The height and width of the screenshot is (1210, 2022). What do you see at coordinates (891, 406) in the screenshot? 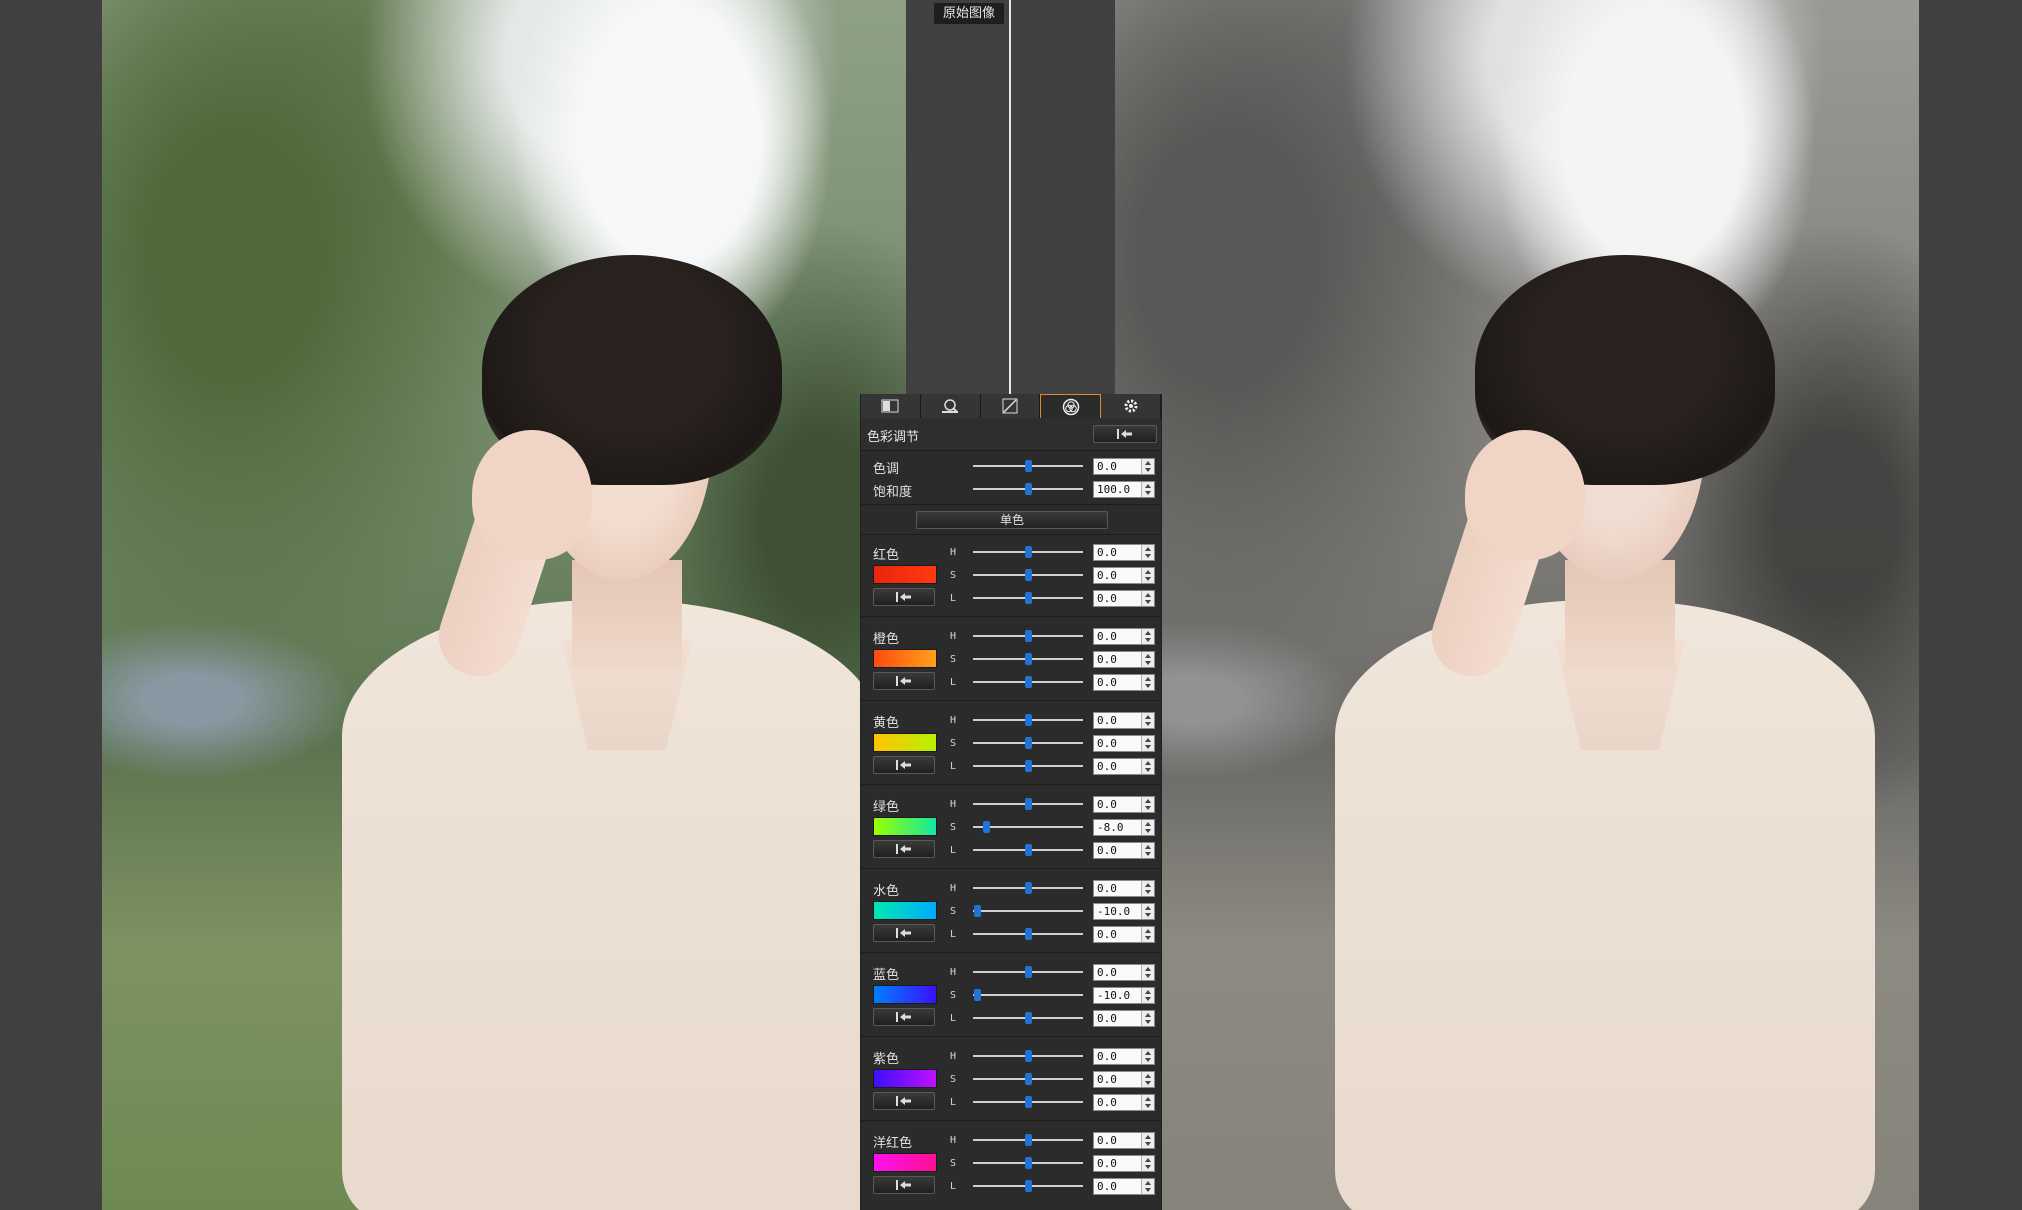
I see `tab-histogram` at bounding box center [891, 406].